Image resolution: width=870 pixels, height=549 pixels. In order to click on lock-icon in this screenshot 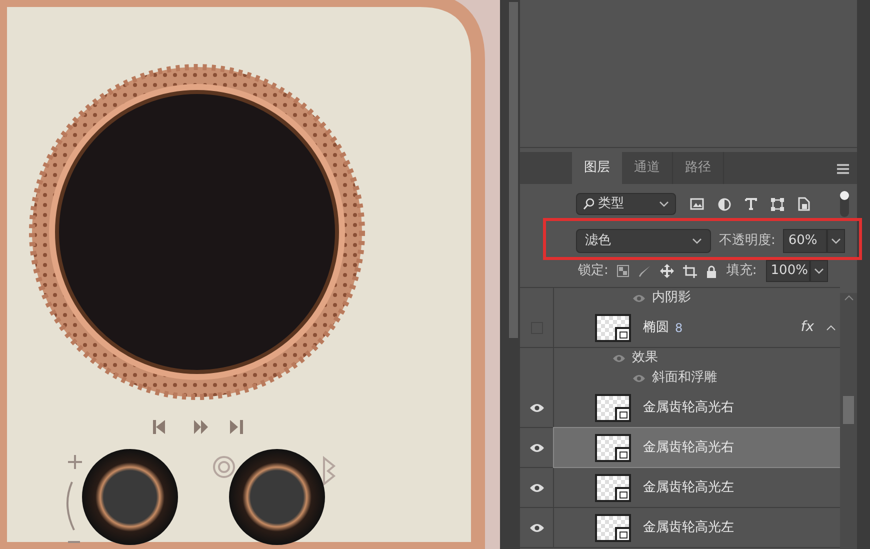, I will do `click(712, 271)`.